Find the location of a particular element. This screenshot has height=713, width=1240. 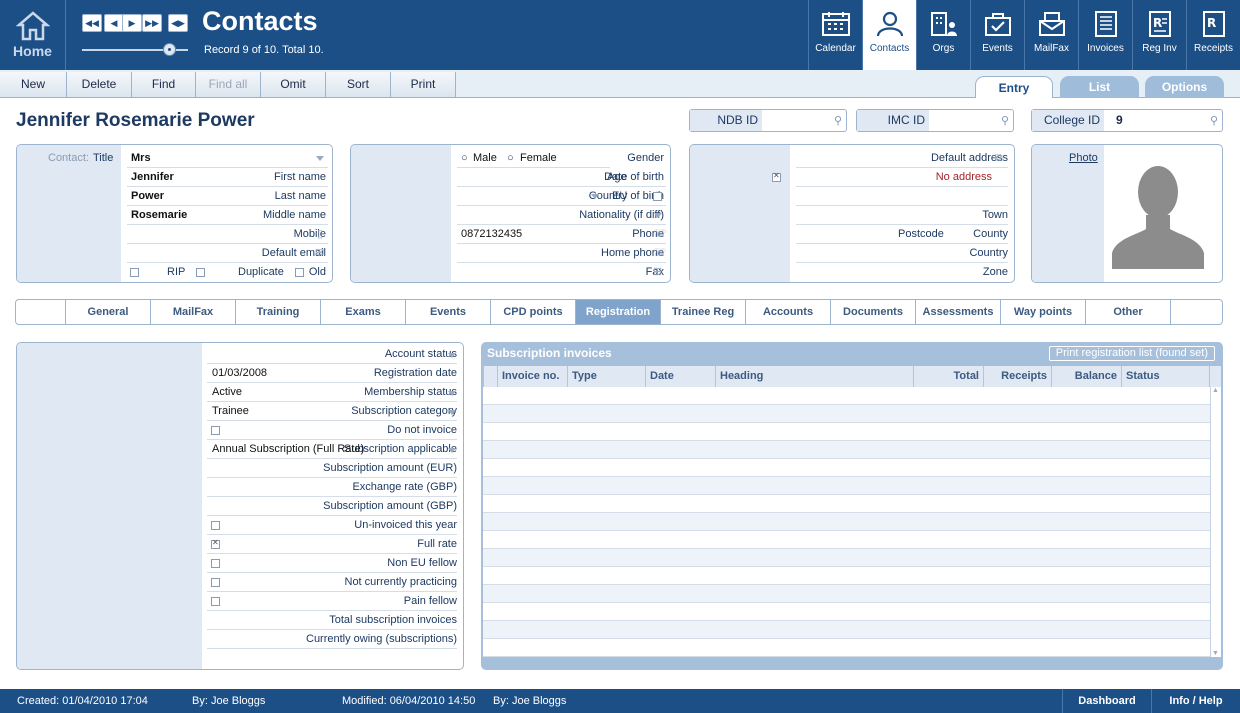

tab-training: Training is located at coordinates (278, 312).